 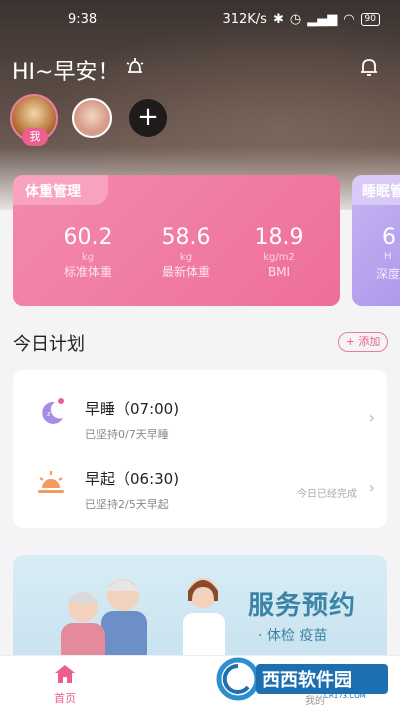 I want to click on battery-icon: 90, so click(x=370, y=19).